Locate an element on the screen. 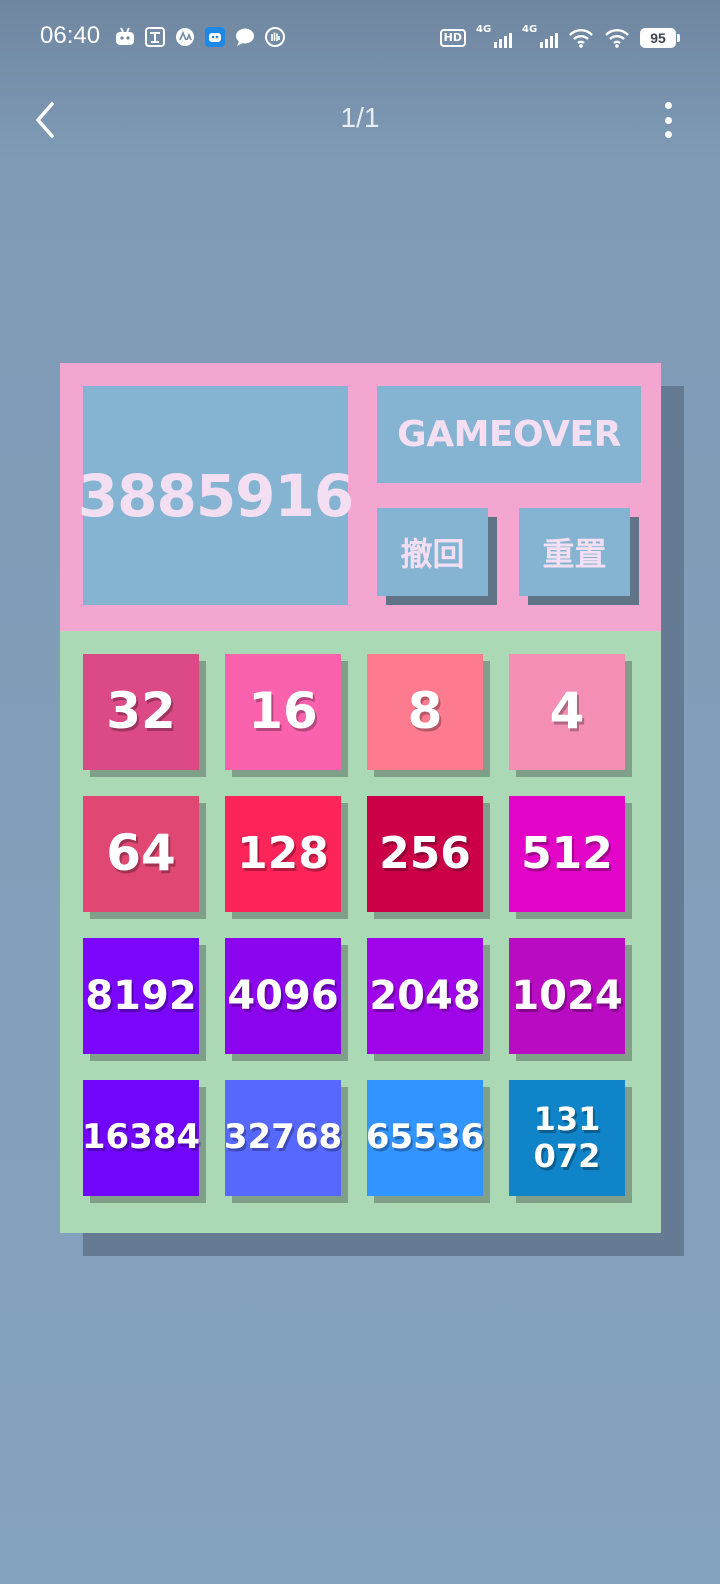  bilibili-icon is located at coordinates (125, 37).